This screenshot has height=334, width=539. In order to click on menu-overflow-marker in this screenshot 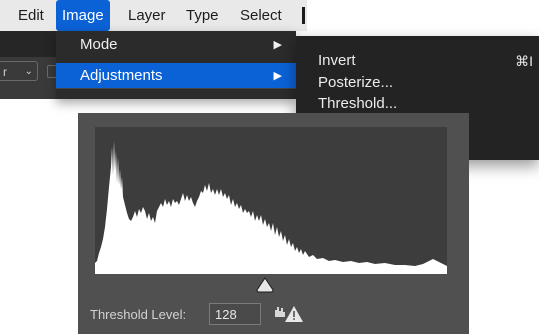, I will do `click(303, 15)`.